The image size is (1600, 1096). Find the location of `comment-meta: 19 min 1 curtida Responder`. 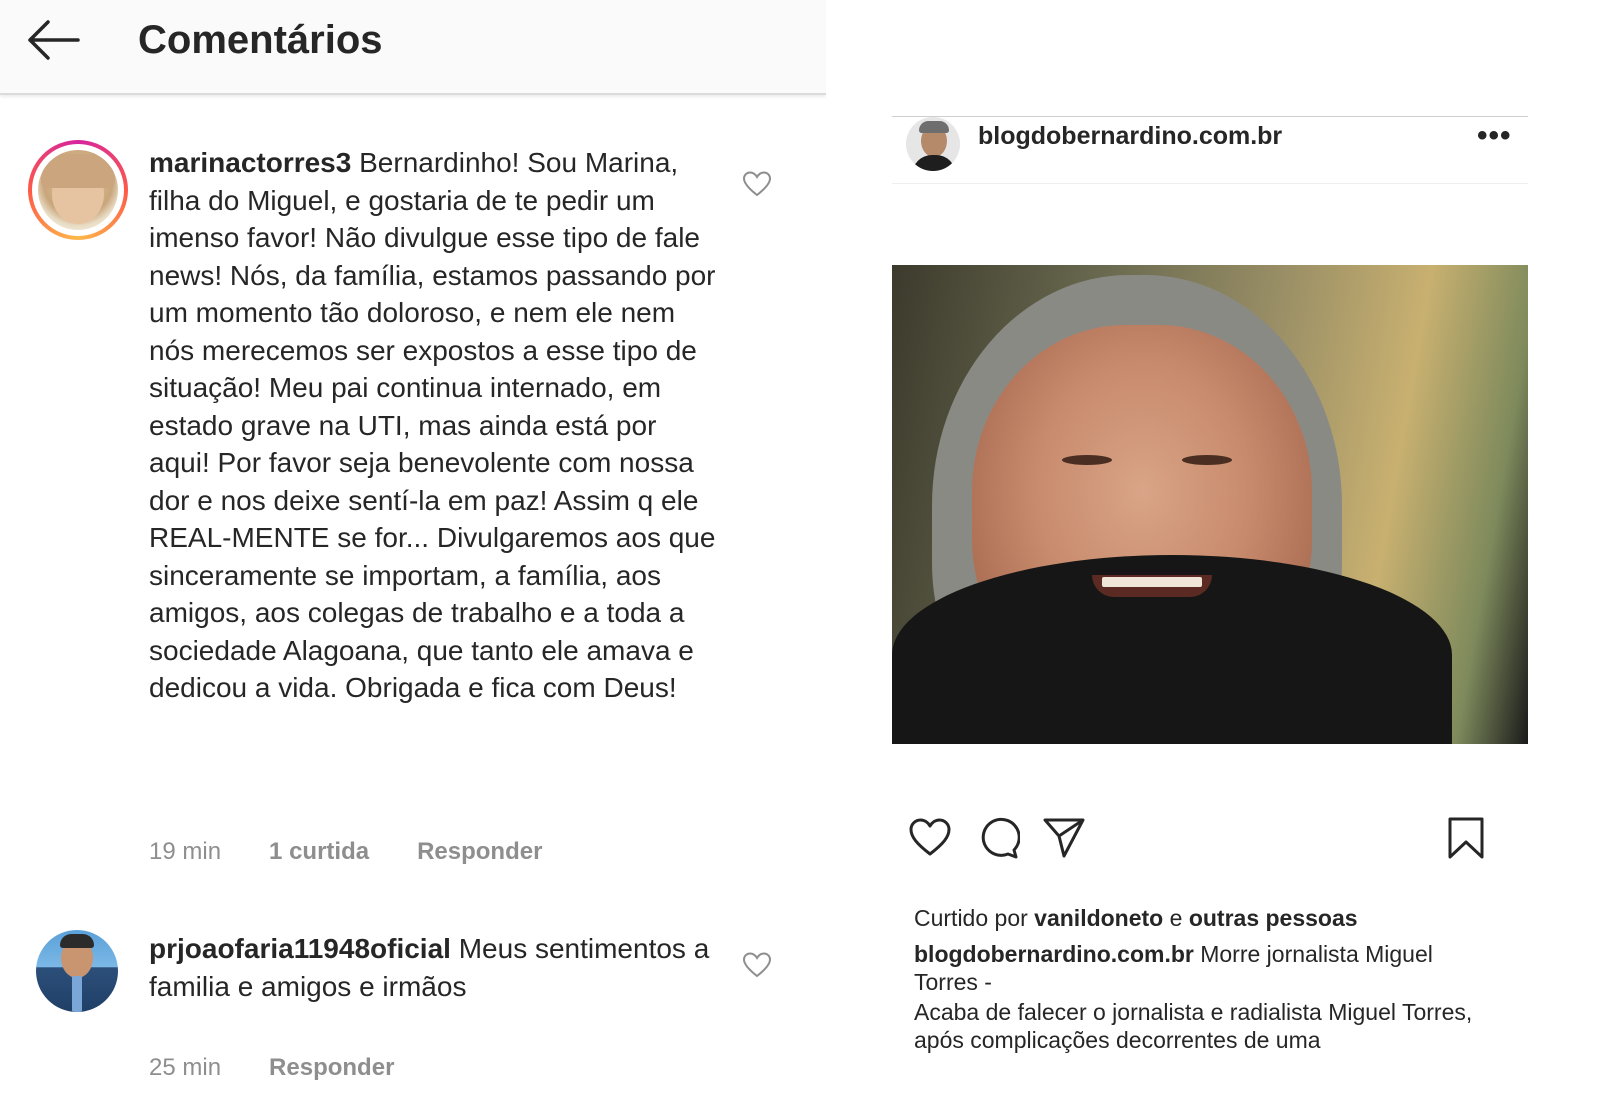

comment-meta: 19 min 1 curtida Responder is located at coordinates (369, 852).